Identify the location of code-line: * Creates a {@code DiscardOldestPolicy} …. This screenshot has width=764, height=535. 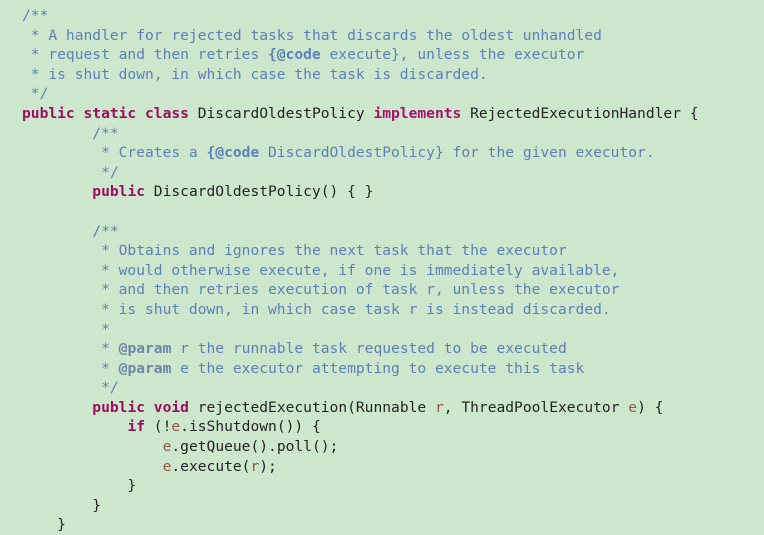
(382, 153).